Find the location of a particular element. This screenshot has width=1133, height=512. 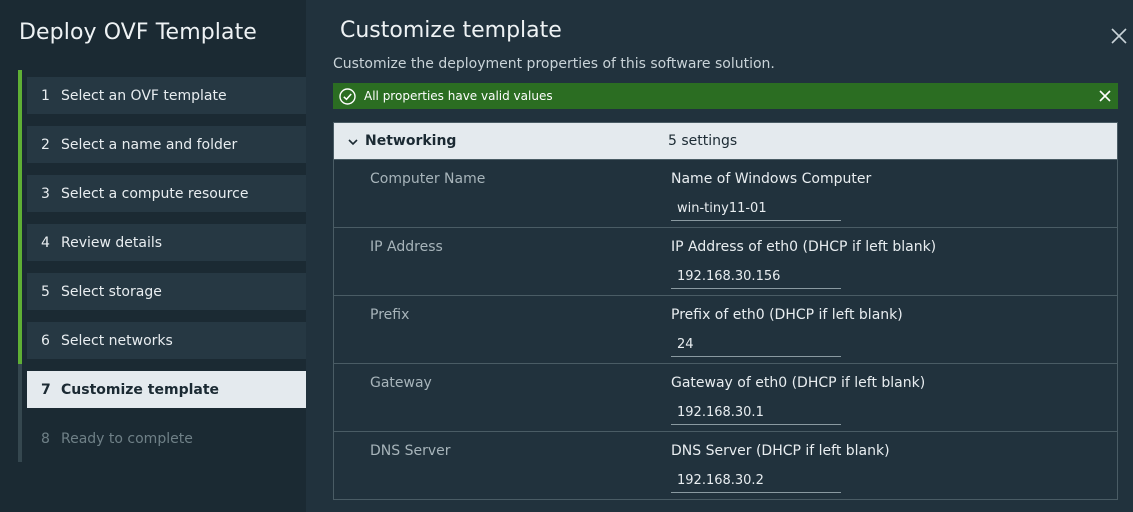

wizard-title: Deploy OVF Template is located at coordinates (138, 32).